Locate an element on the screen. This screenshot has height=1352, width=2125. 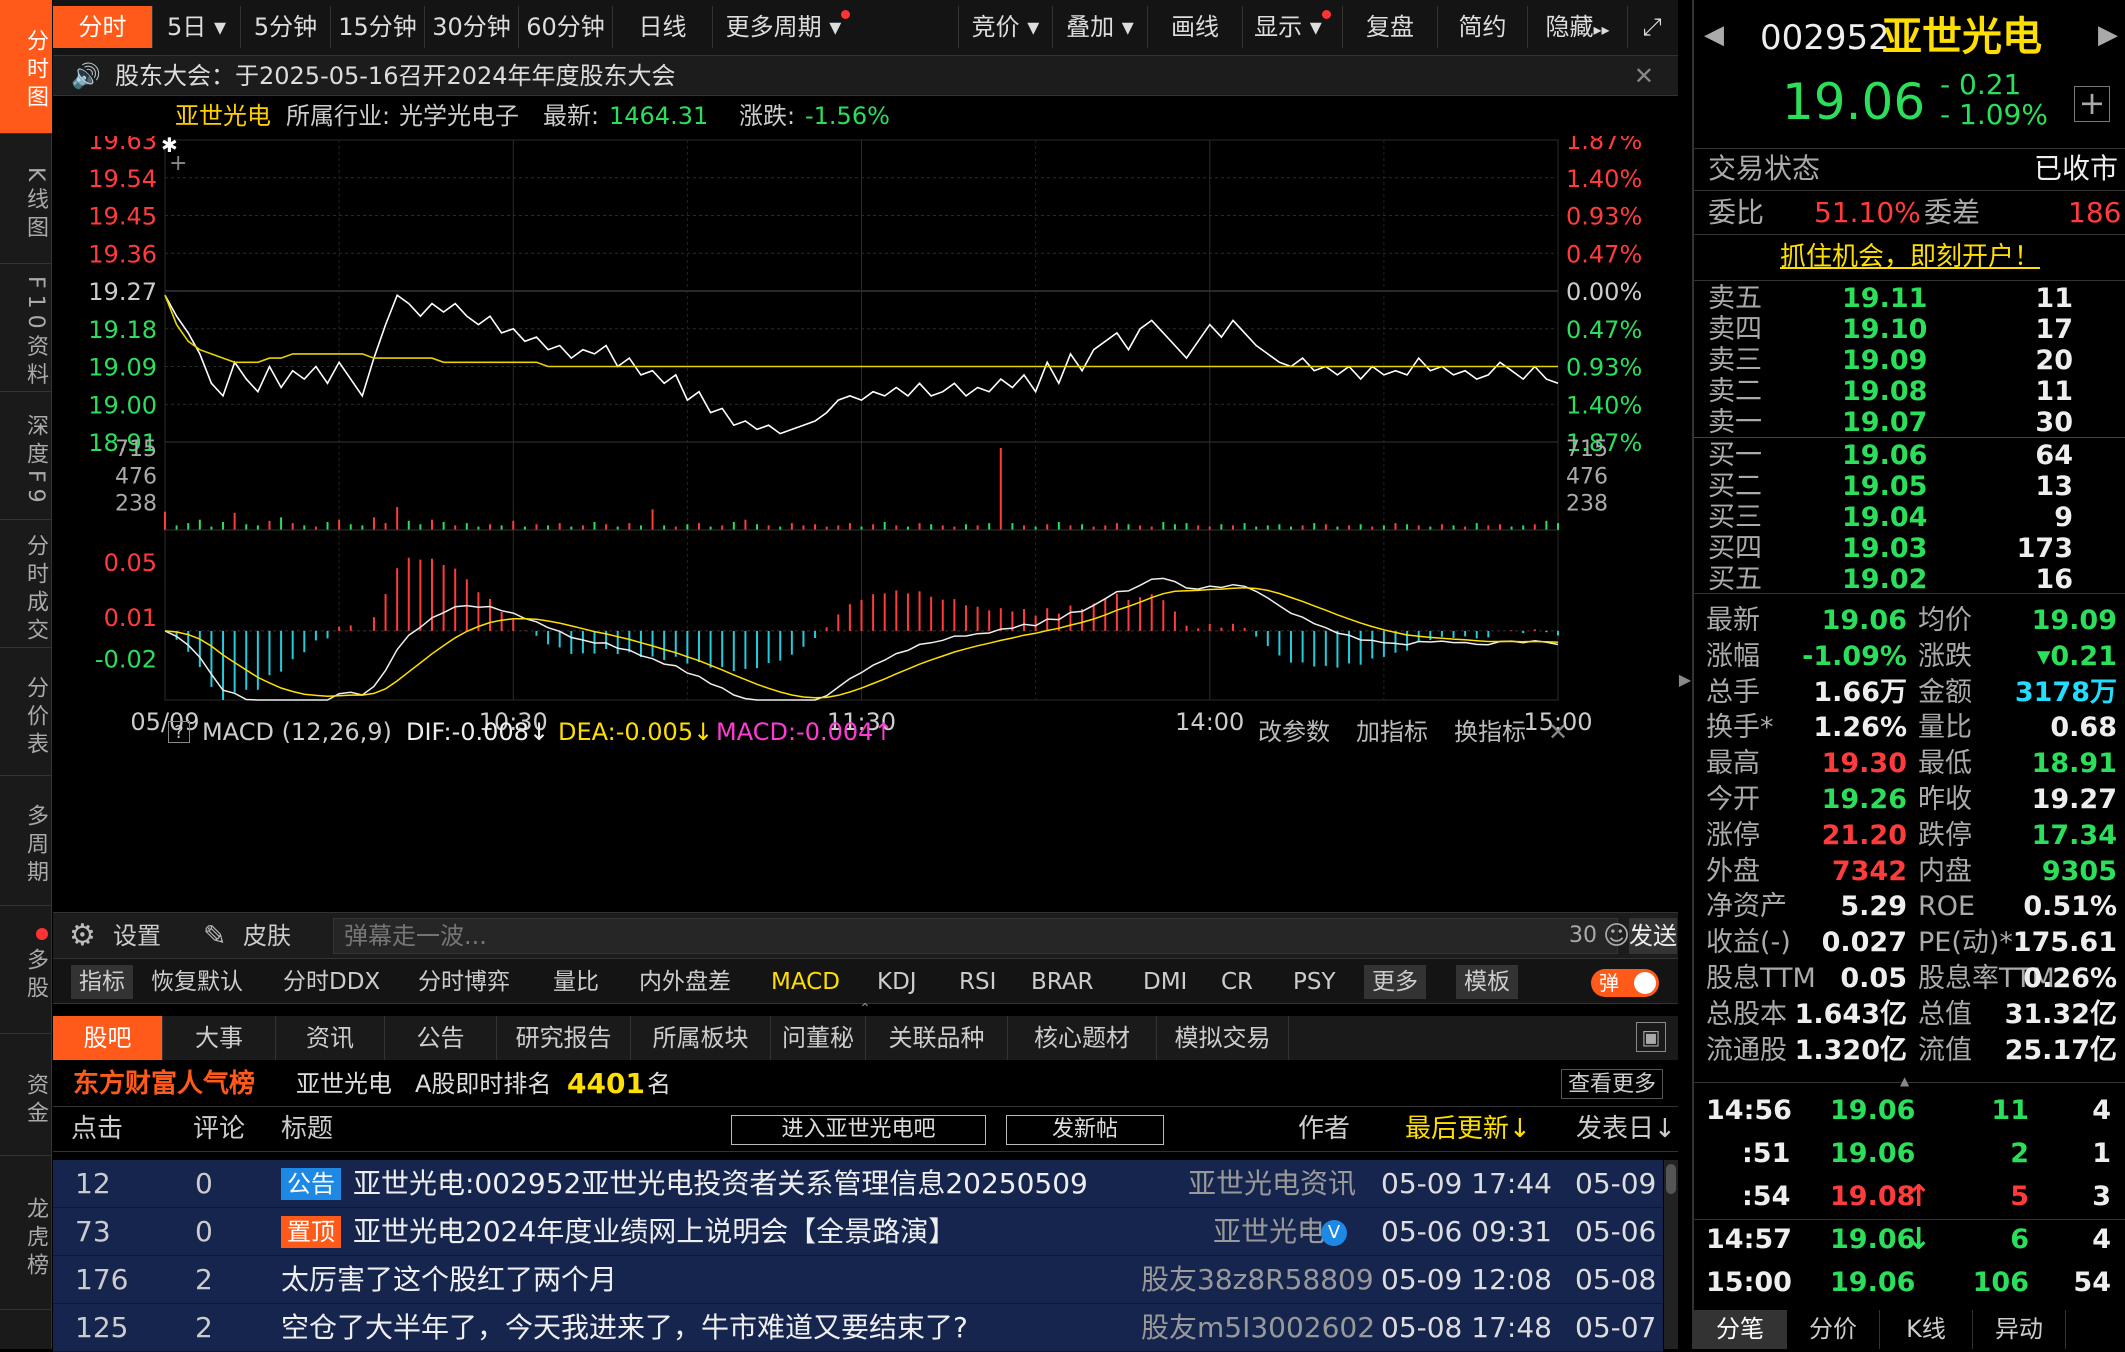
edit-params-button: 改参数 is located at coordinates (1294, 732).